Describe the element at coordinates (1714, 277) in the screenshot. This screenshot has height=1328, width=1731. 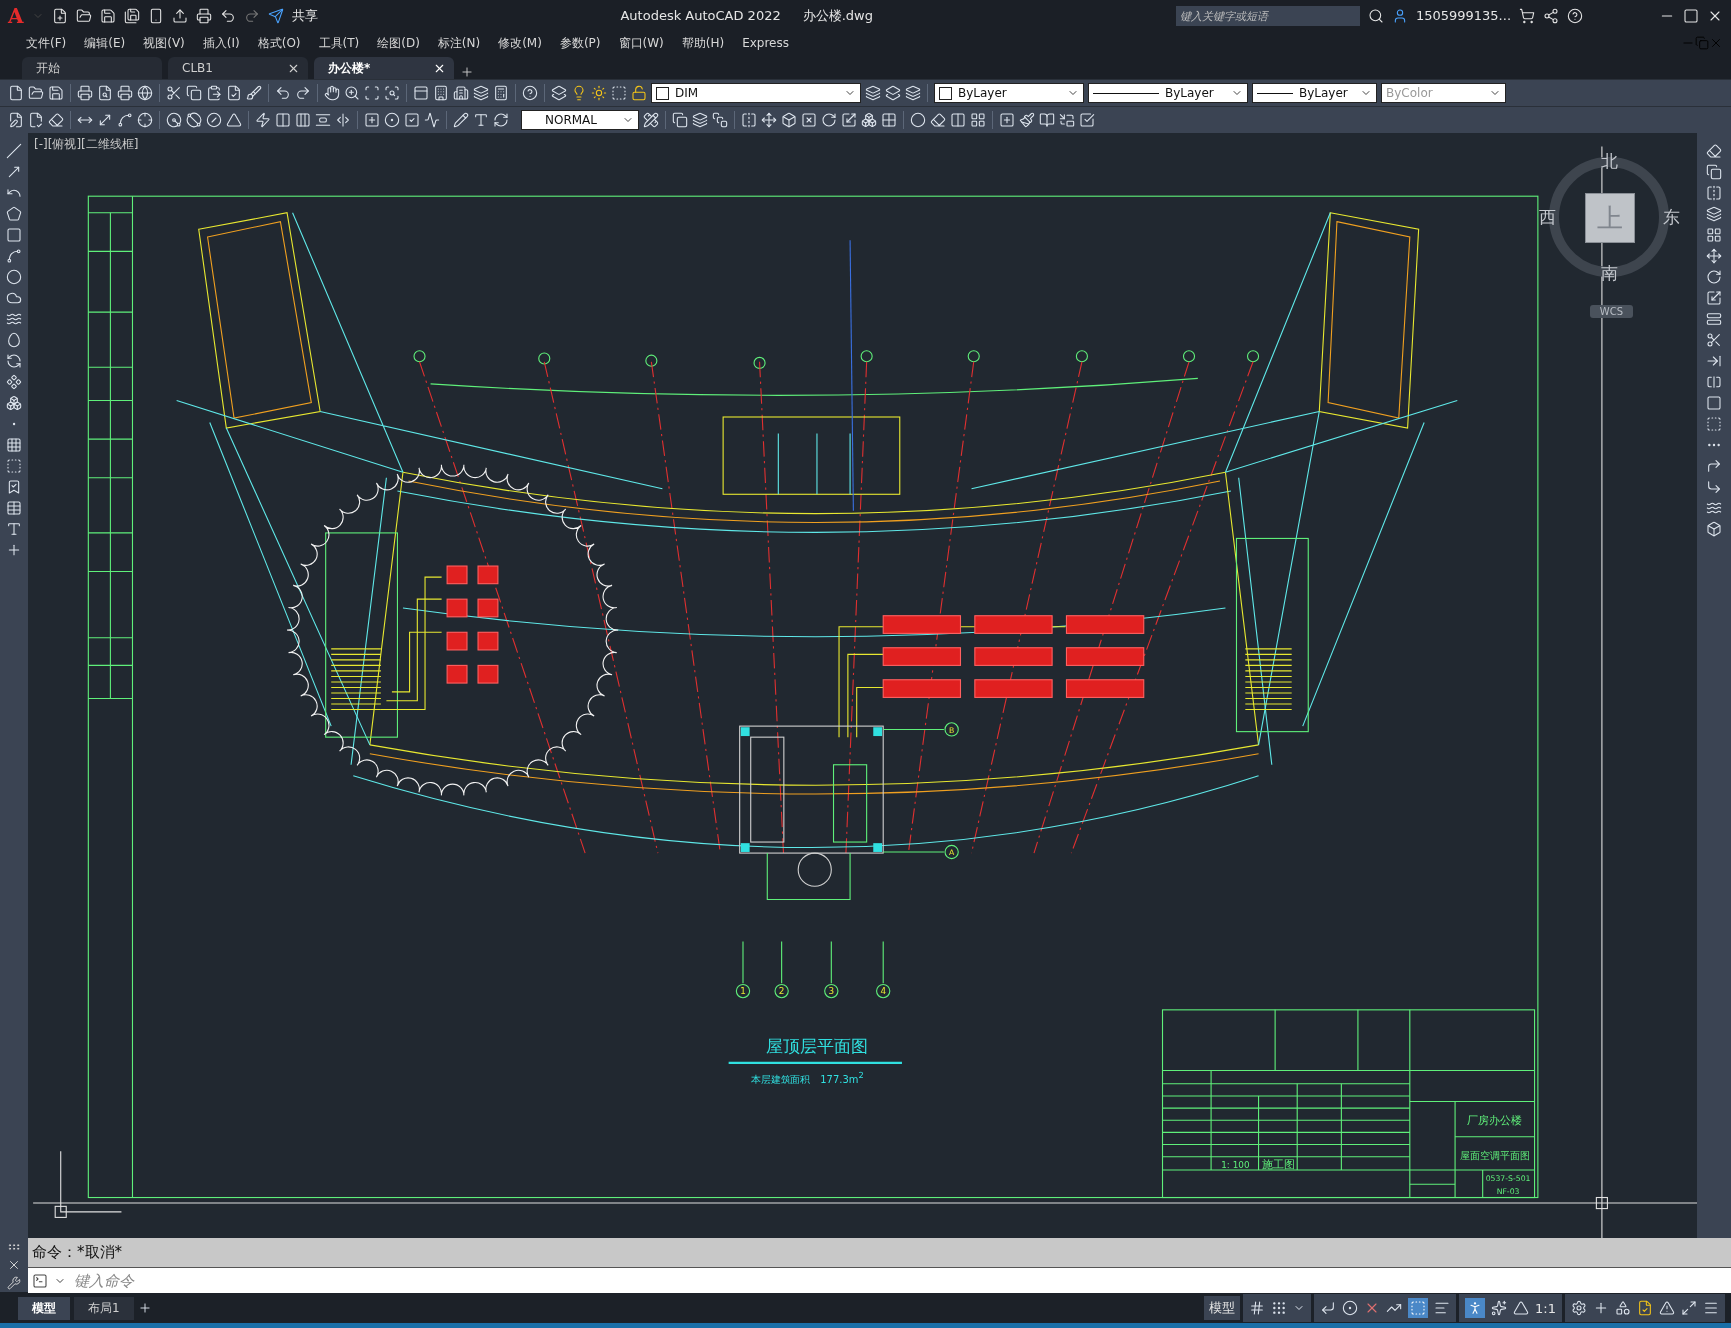
I see `rotate-icon` at that location.